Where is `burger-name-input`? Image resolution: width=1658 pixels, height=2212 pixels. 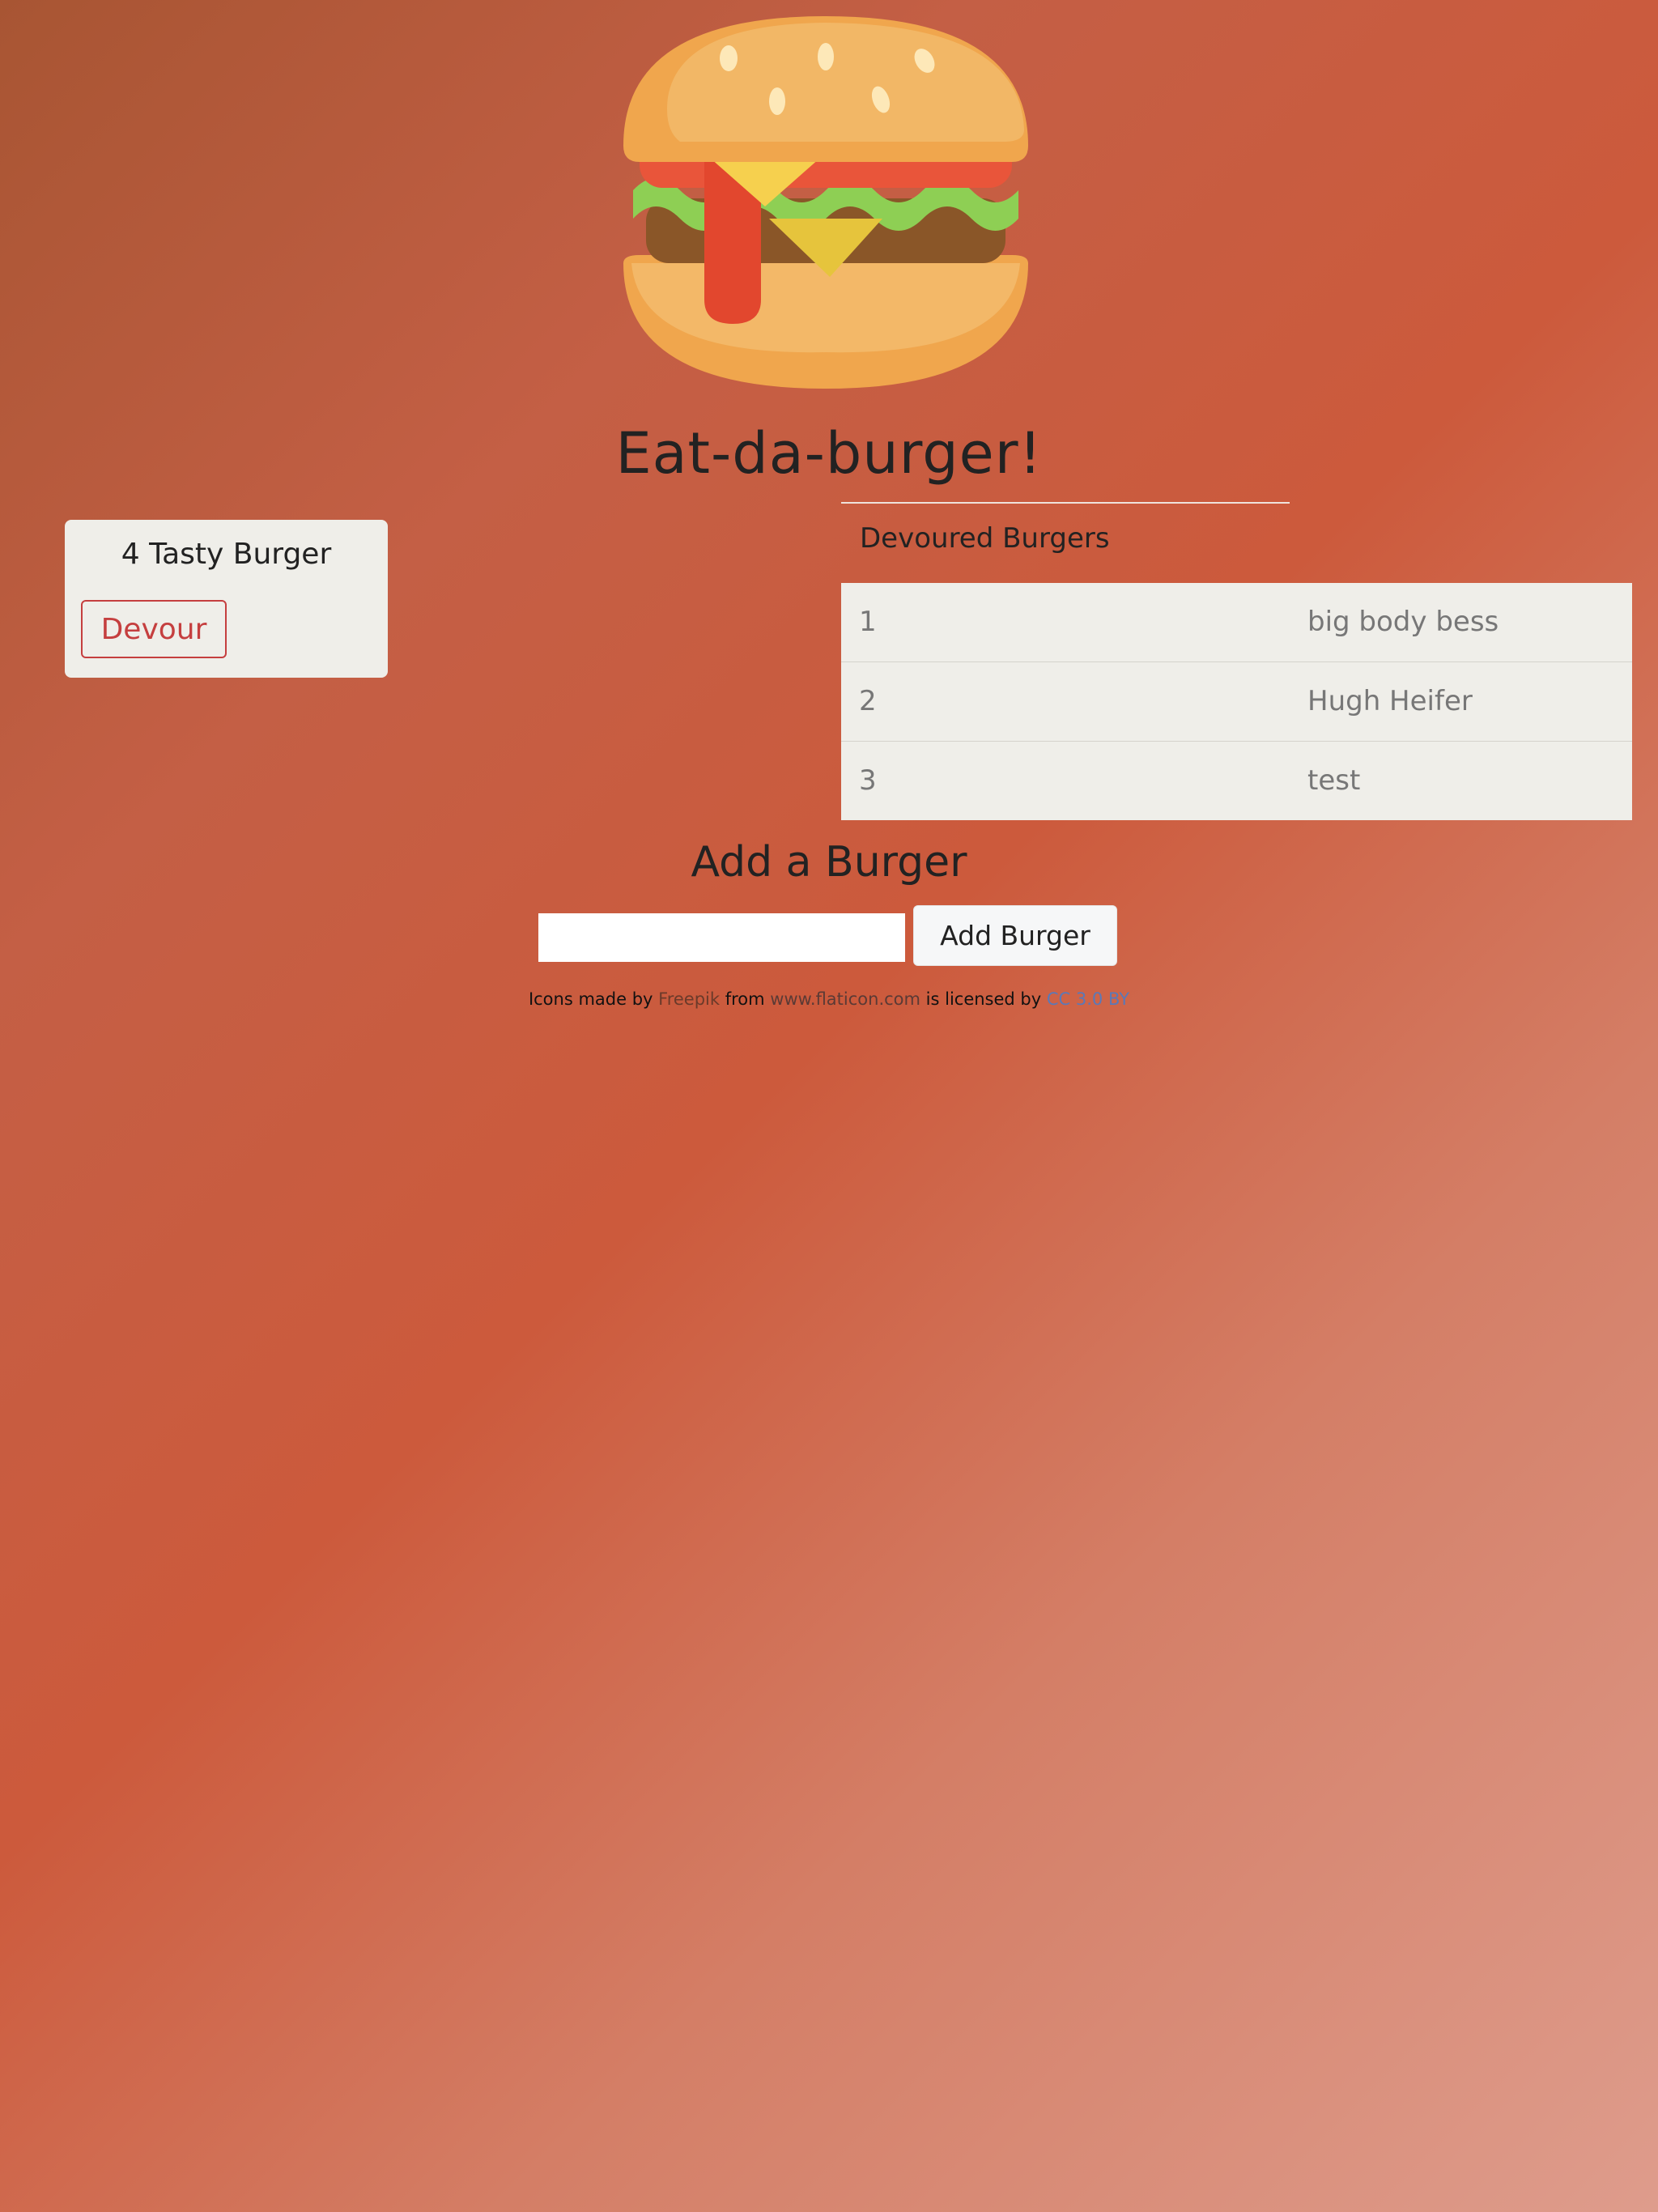
burger-name-input is located at coordinates (721, 937).